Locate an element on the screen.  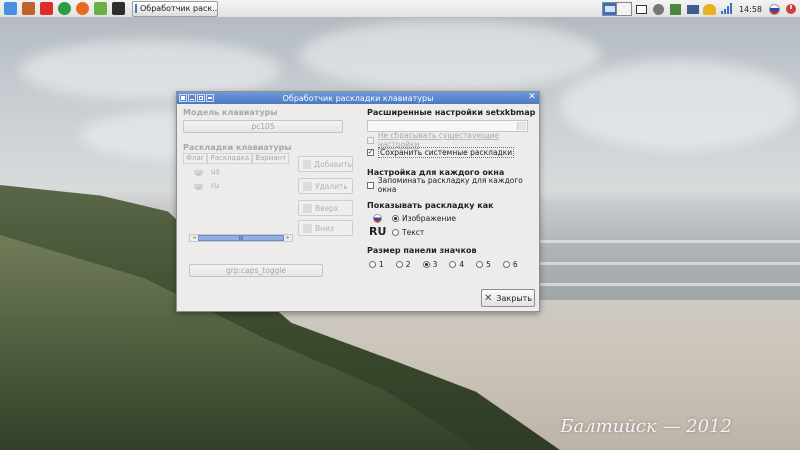
show-as-text-label: Текст is located at coordinates (413, 232).